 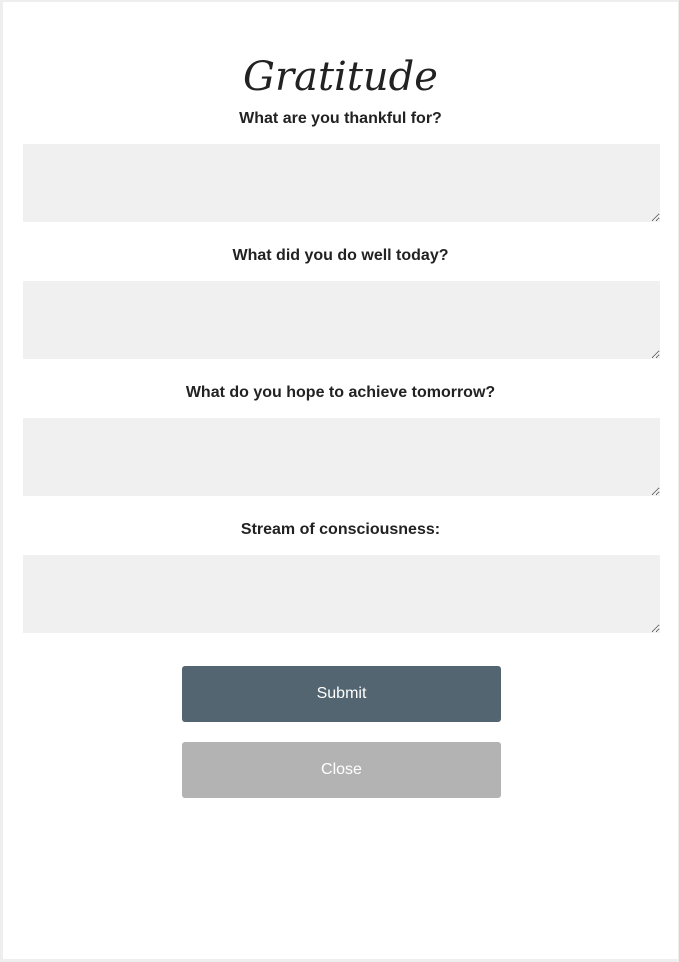 What do you see at coordinates (341, 770) in the screenshot?
I see `close-button: Close` at bounding box center [341, 770].